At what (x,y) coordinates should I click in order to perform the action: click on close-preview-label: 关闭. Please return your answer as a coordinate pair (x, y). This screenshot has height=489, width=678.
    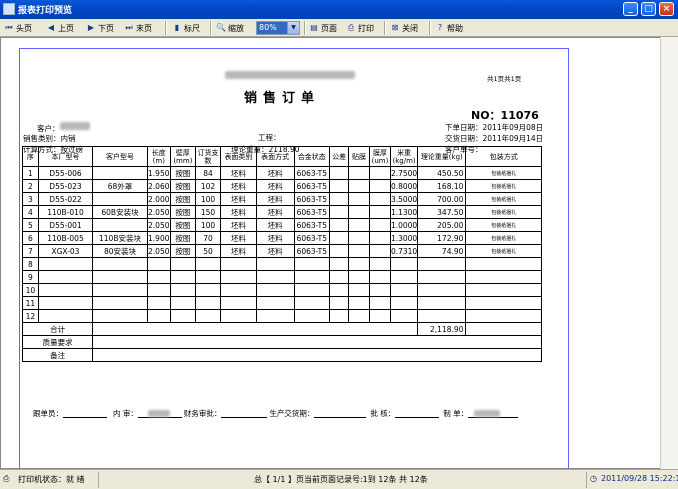
    Looking at the image, I should click on (410, 28).